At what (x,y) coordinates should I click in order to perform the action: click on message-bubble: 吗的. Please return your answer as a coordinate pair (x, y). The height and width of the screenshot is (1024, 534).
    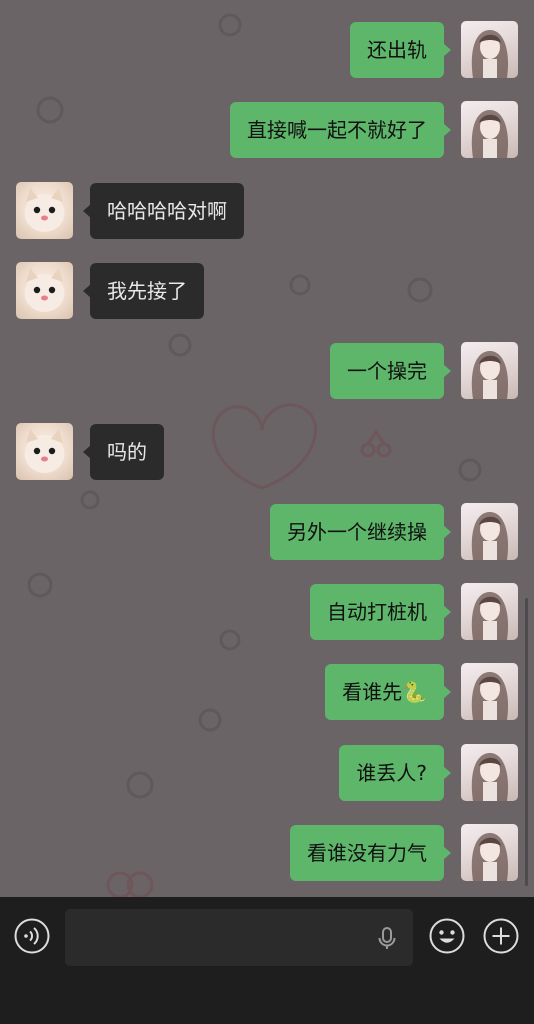
    Looking at the image, I should click on (123, 452).